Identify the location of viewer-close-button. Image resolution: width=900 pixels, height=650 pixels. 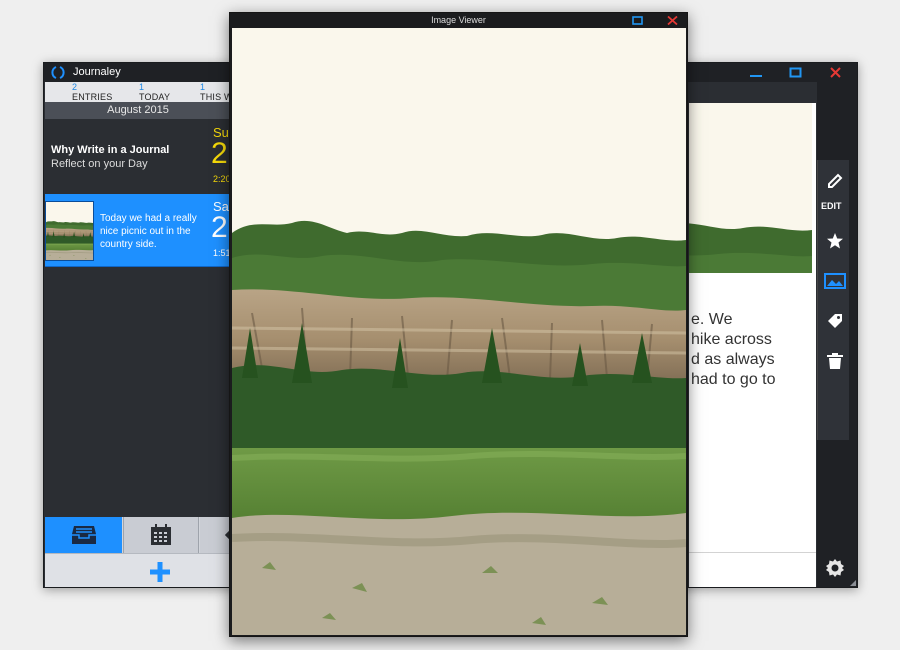
(672, 20).